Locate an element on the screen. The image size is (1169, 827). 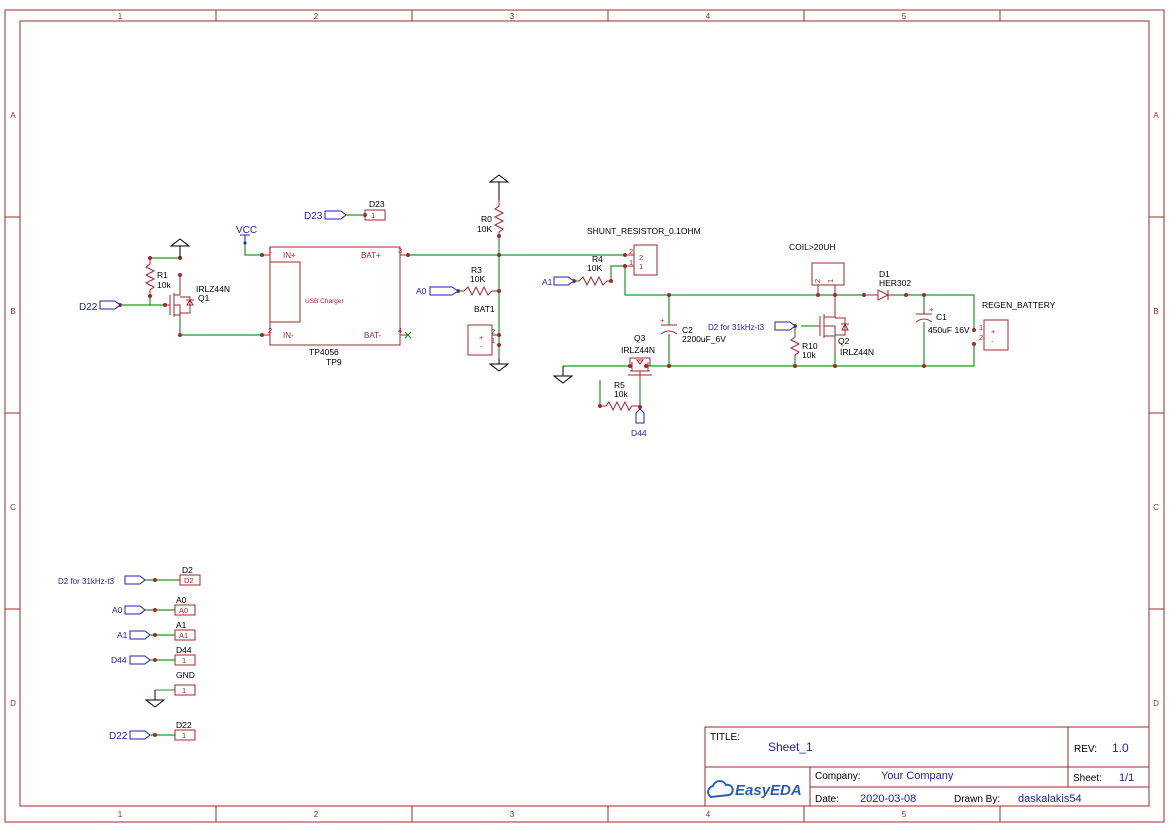
a1-net-text: A1 is located at coordinates (547, 282).